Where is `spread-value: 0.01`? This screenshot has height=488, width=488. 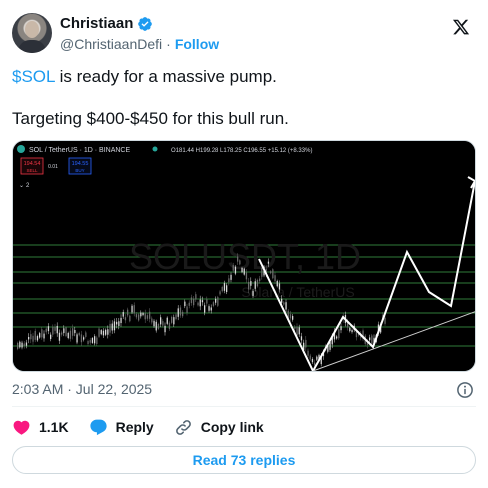 spread-value: 0.01 is located at coordinates (53, 167).